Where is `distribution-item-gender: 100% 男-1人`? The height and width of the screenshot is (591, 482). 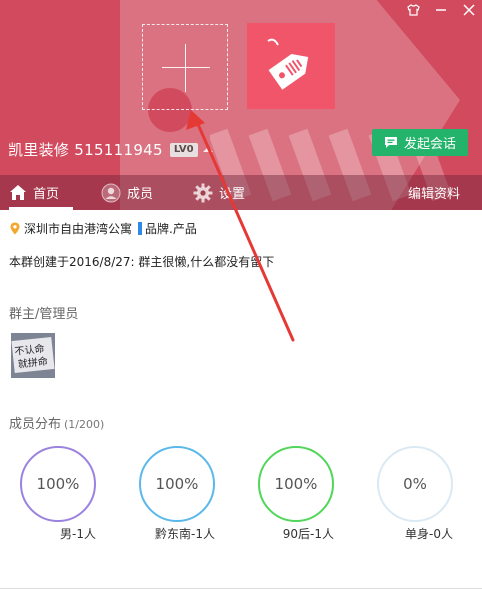 distribution-item-gender: 100% 男-1人 is located at coordinates (58, 494).